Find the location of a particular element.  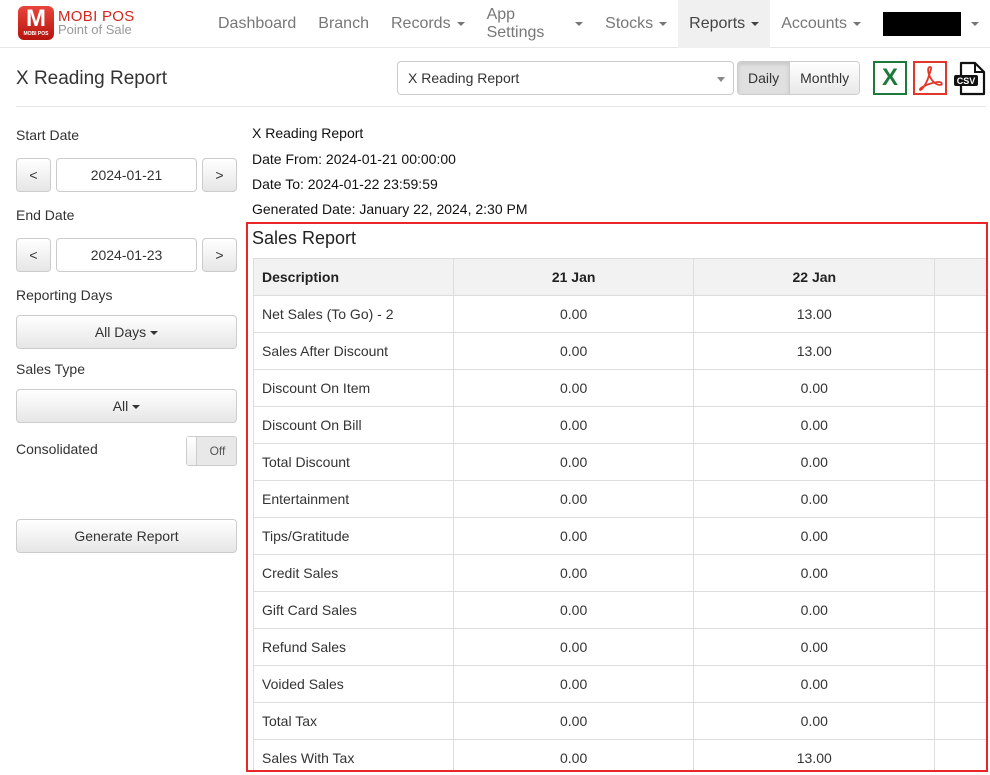

end-date-input: 2024-01-23 is located at coordinates (126, 255).